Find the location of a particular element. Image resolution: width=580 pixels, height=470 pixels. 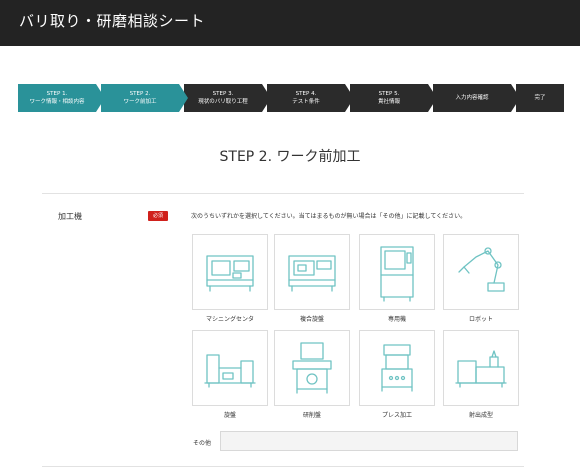

injection-molding-icon is located at coordinates (481, 369).